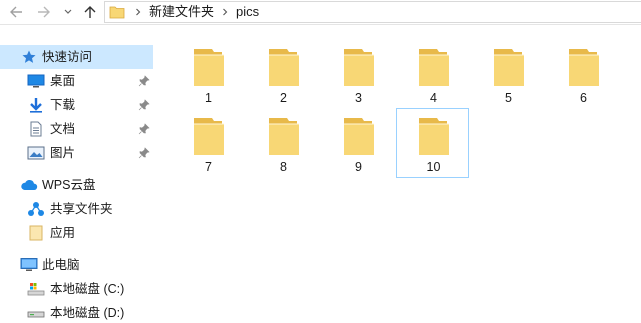  I want to click on sidebar-item-label: 应用, so click(63, 233).